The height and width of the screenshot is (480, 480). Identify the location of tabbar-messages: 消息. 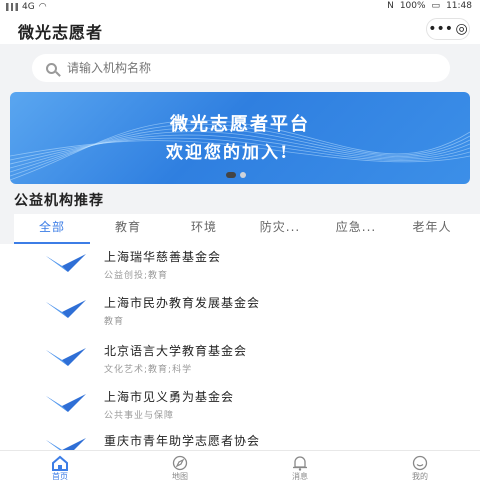
(300, 465).